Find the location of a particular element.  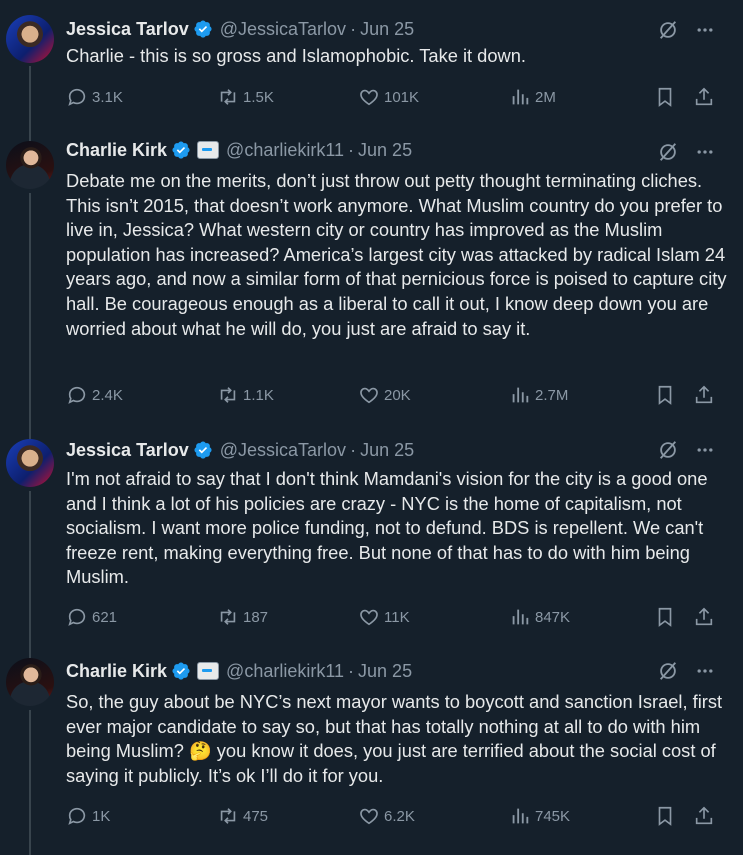

view-count: 847K is located at coordinates (553, 617).